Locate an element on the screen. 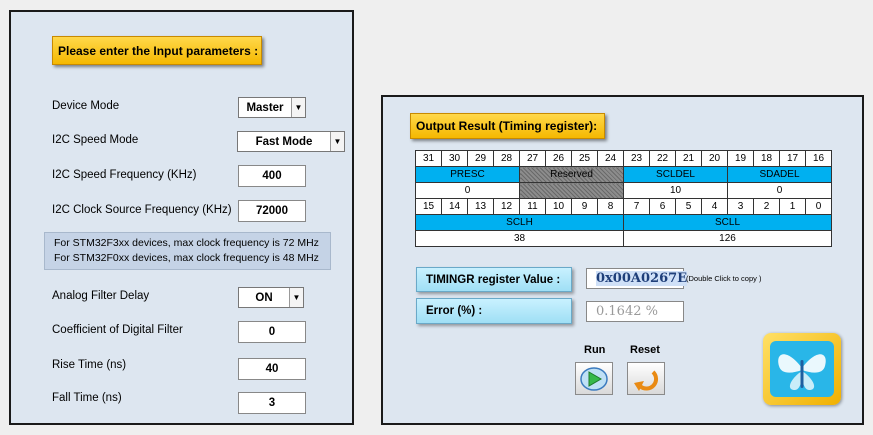 The image size is (873, 435). device-mode-select: Master ▼ is located at coordinates (272, 107).